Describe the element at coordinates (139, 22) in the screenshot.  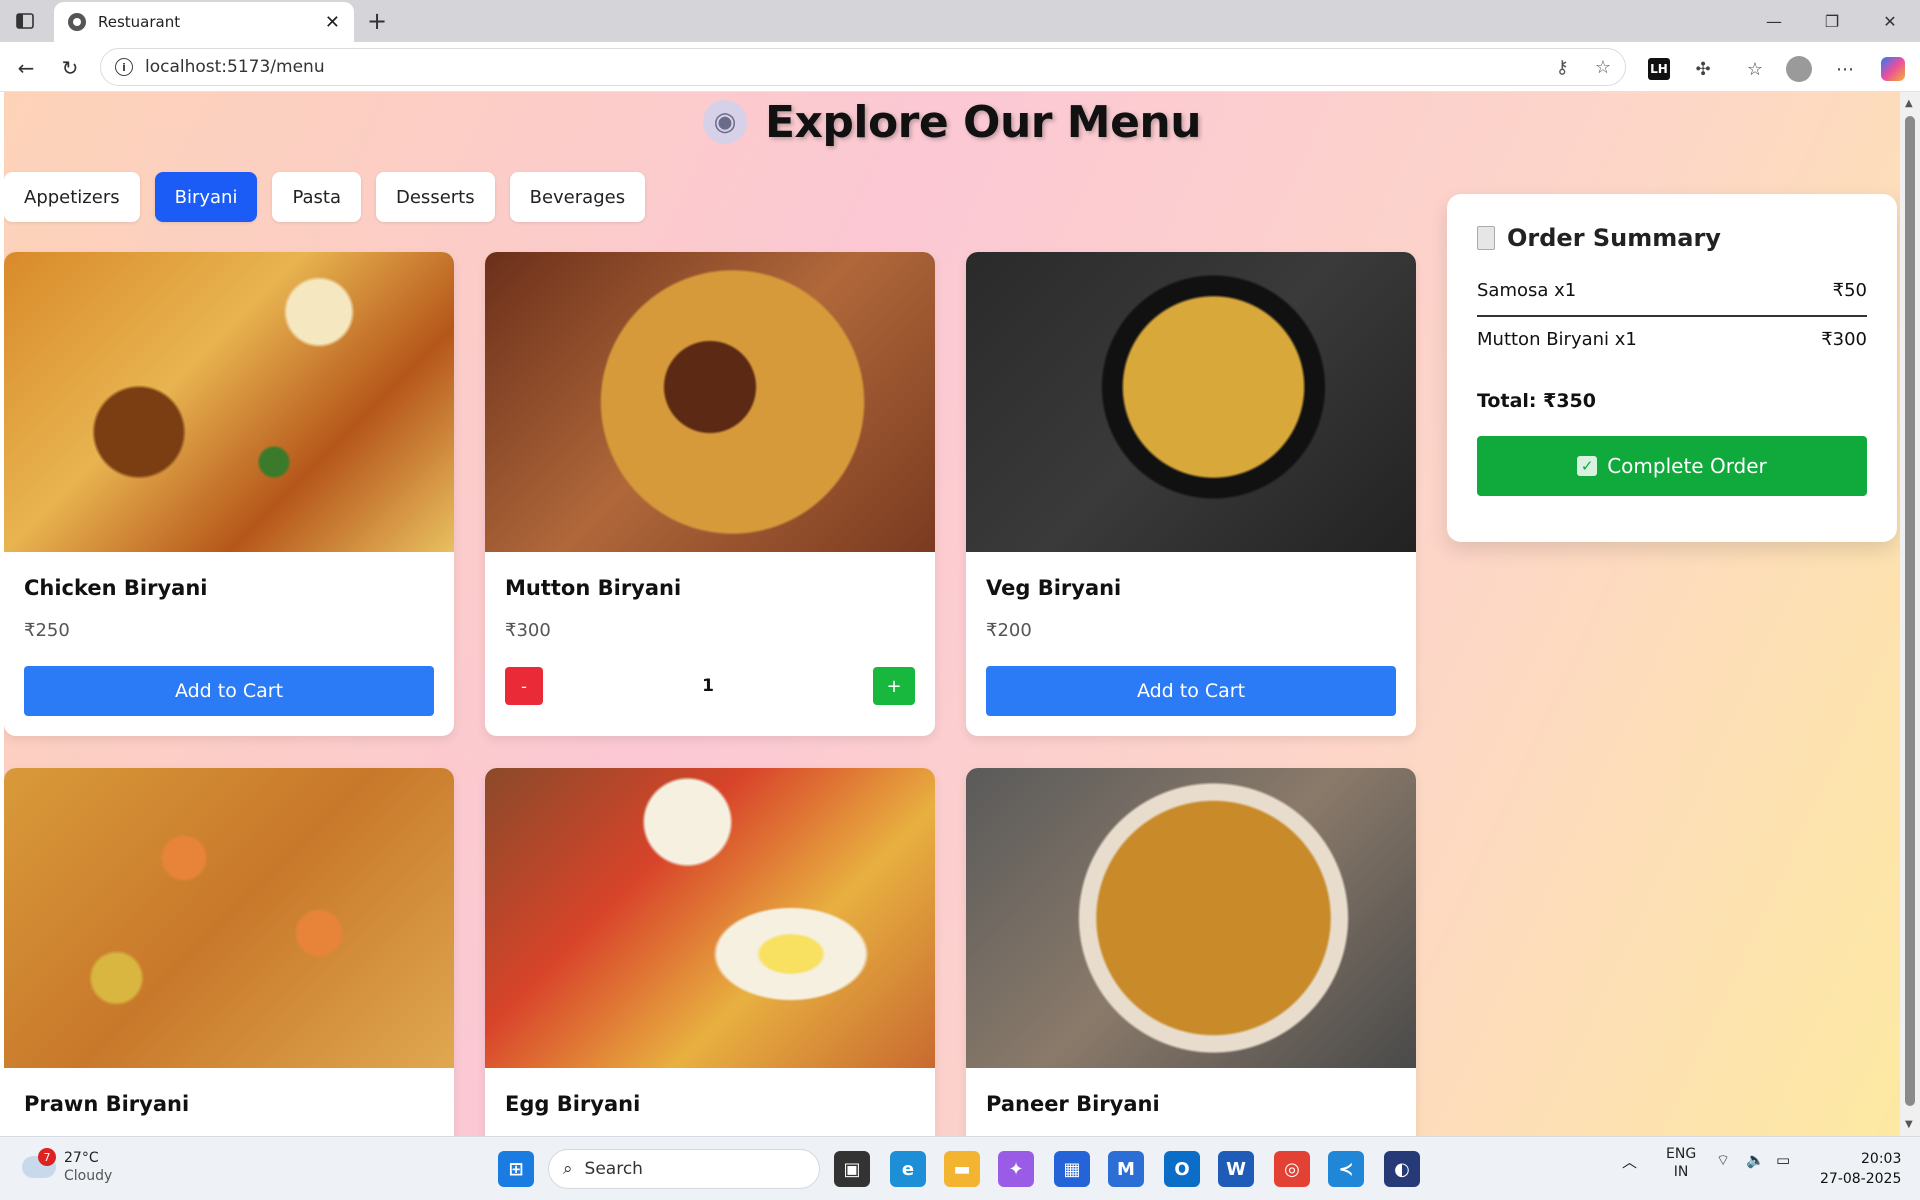
I see `tab-title: Restuarant` at that location.